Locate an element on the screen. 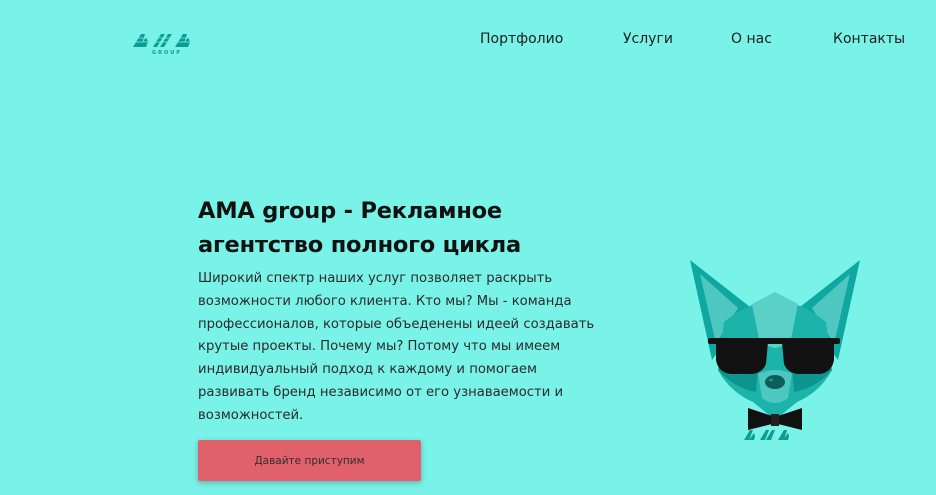 The image size is (936, 495). dog-nose is located at coordinates (775, 382).